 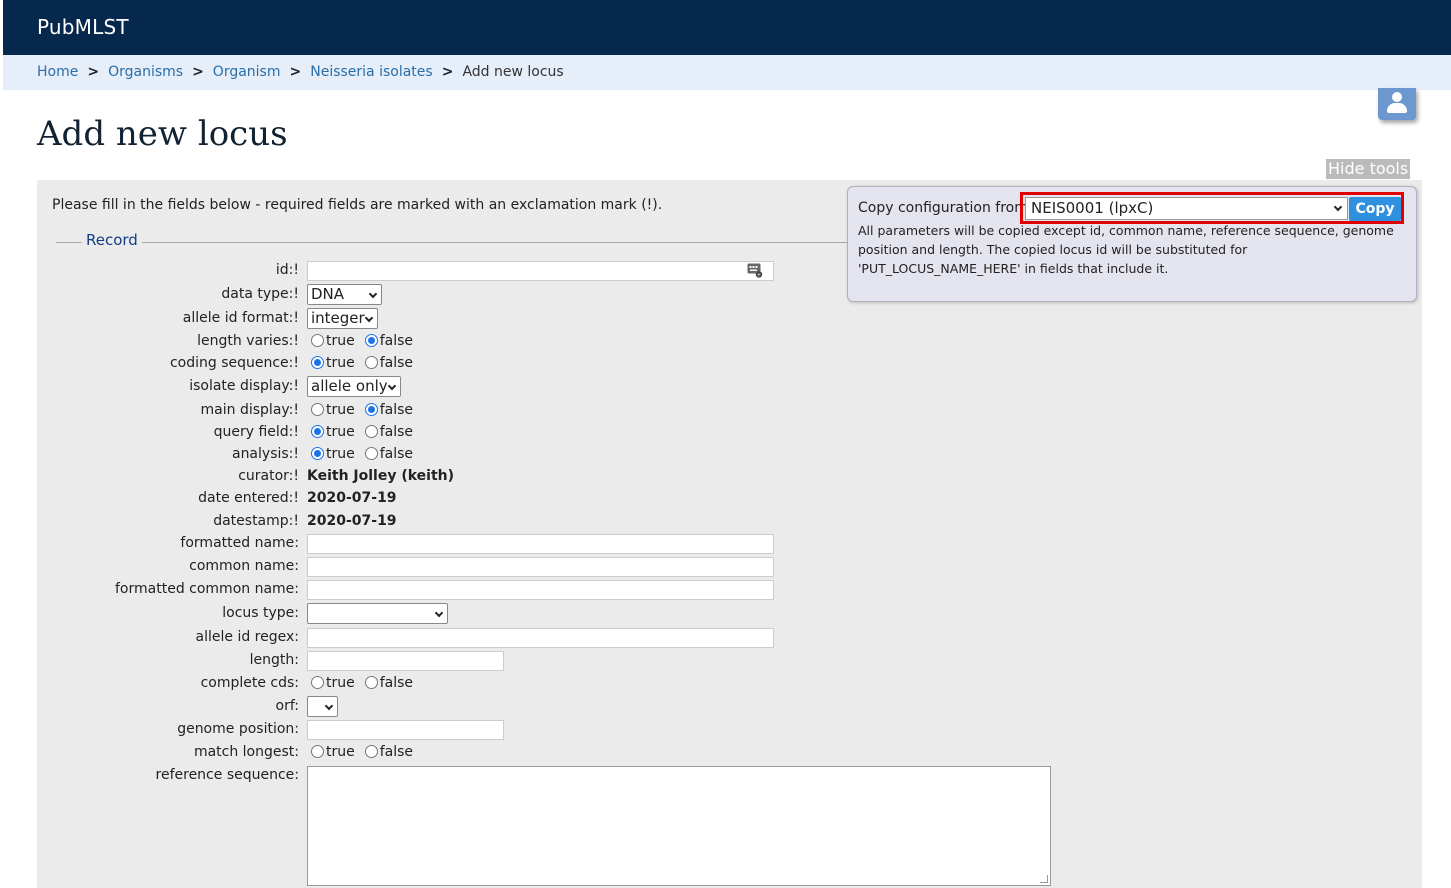 I want to click on common-name-input, so click(x=540, y=567).